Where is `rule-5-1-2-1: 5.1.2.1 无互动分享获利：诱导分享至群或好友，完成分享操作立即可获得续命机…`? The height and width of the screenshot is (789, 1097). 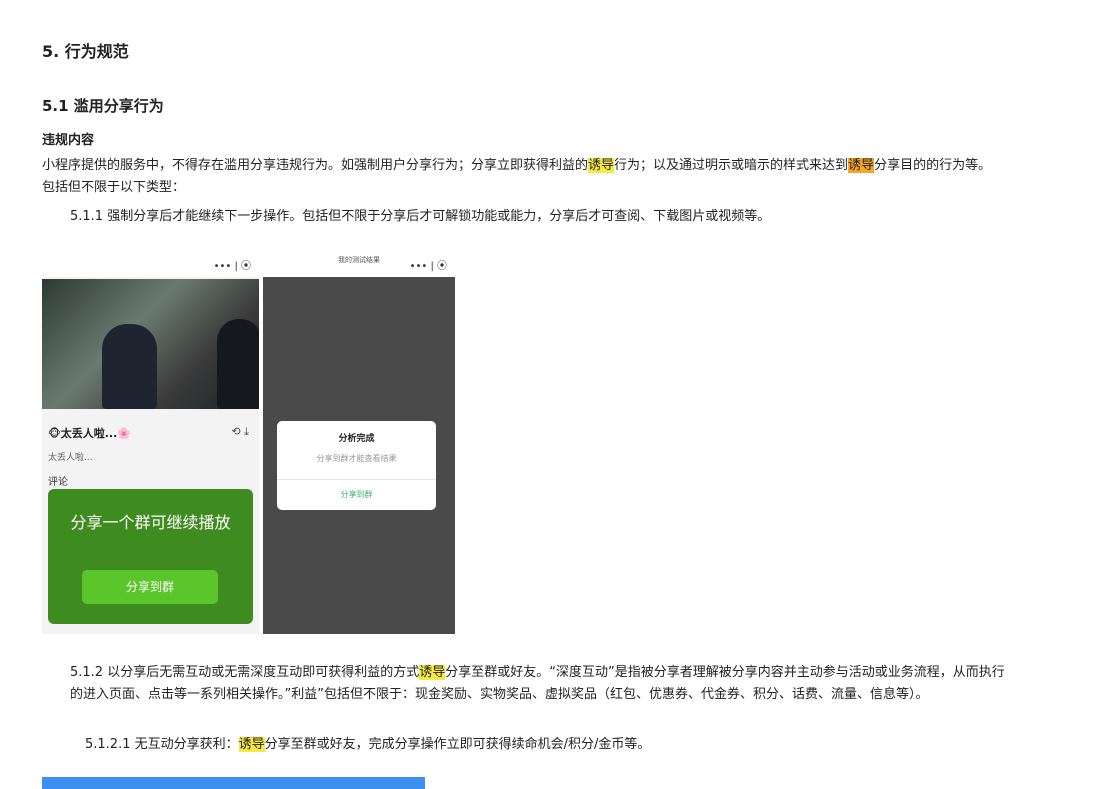
rule-5-1-2-1: 5.1.2.1 无互动分享获利：诱导分享至群或好友，完成分享操作立即可获得续命机… is located at coordinates (368, 744).